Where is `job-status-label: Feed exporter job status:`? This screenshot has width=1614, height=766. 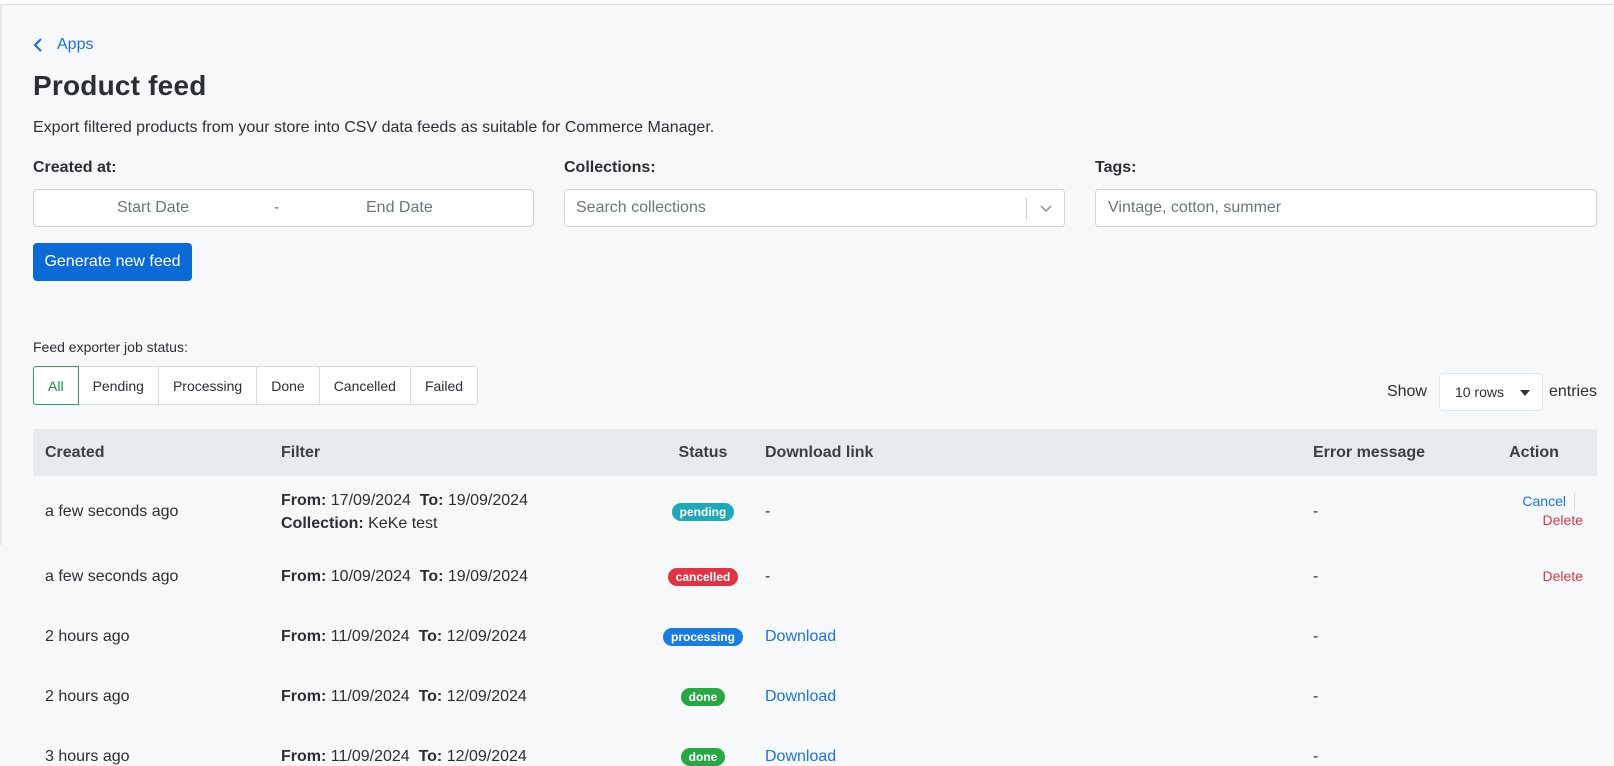
job-status-label: Feed exporter job status: is located at coordinates (110, 347).